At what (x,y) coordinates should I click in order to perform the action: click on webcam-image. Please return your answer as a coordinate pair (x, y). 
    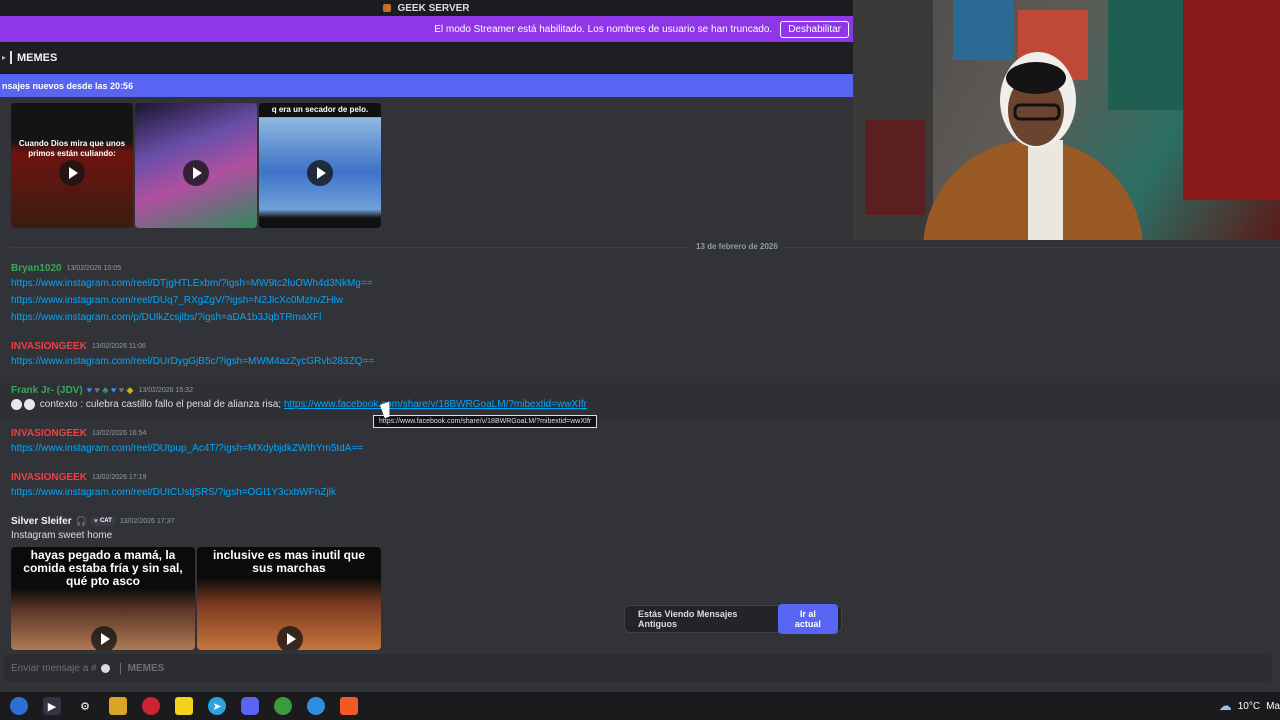
    Looking at the image, I should click on (1066, 120).